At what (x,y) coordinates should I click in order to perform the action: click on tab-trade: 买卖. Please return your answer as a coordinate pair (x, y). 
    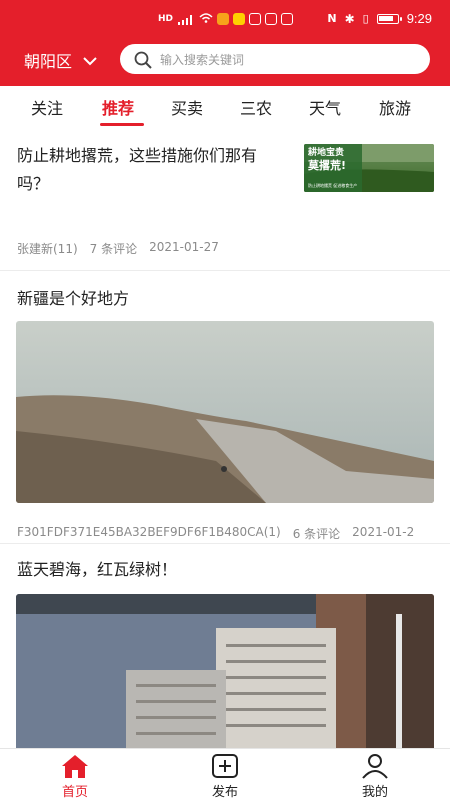
    Looking at the image, I should click on (187, 107).